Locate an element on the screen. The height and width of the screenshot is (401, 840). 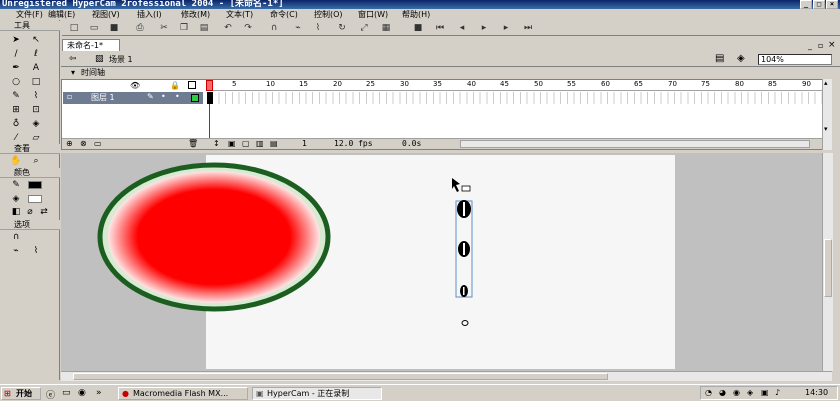
tray-icon: ◉ is located at coordinates (736, 392).